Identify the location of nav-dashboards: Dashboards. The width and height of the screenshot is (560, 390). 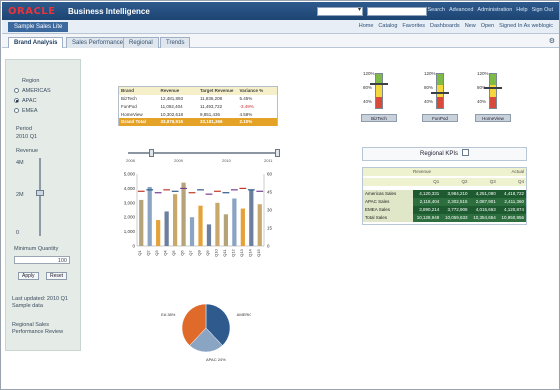
(445, 26).